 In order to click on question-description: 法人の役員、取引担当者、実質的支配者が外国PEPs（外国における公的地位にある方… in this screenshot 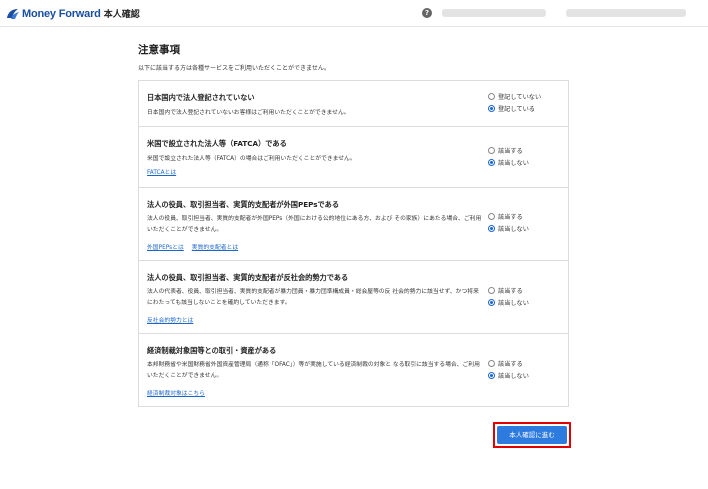, I will do `click(314, 224)`.